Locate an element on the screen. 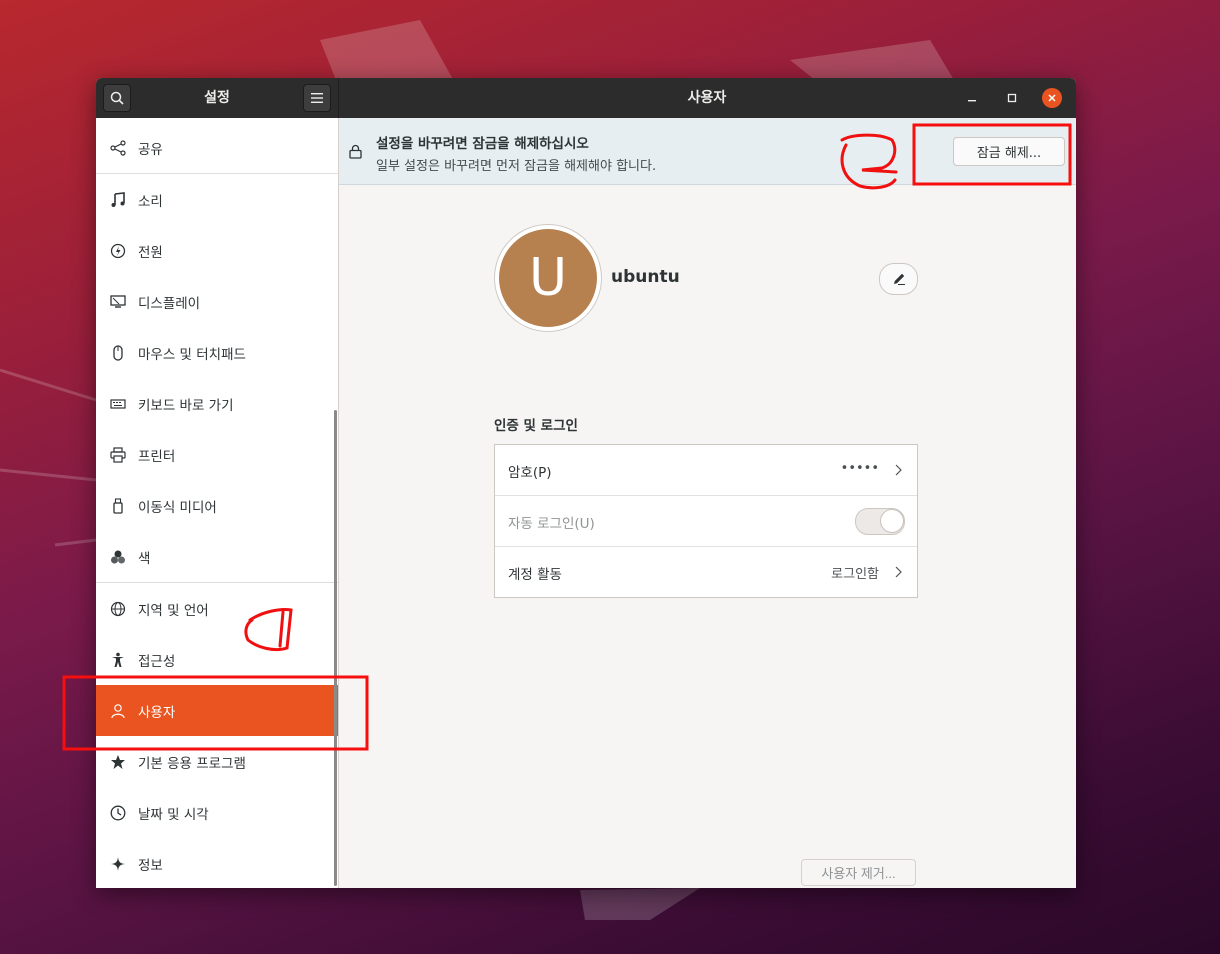 The height and width of the screenshot is (954, 1220). sidebar-item-label: 색 is located at coordinates (144, 558).